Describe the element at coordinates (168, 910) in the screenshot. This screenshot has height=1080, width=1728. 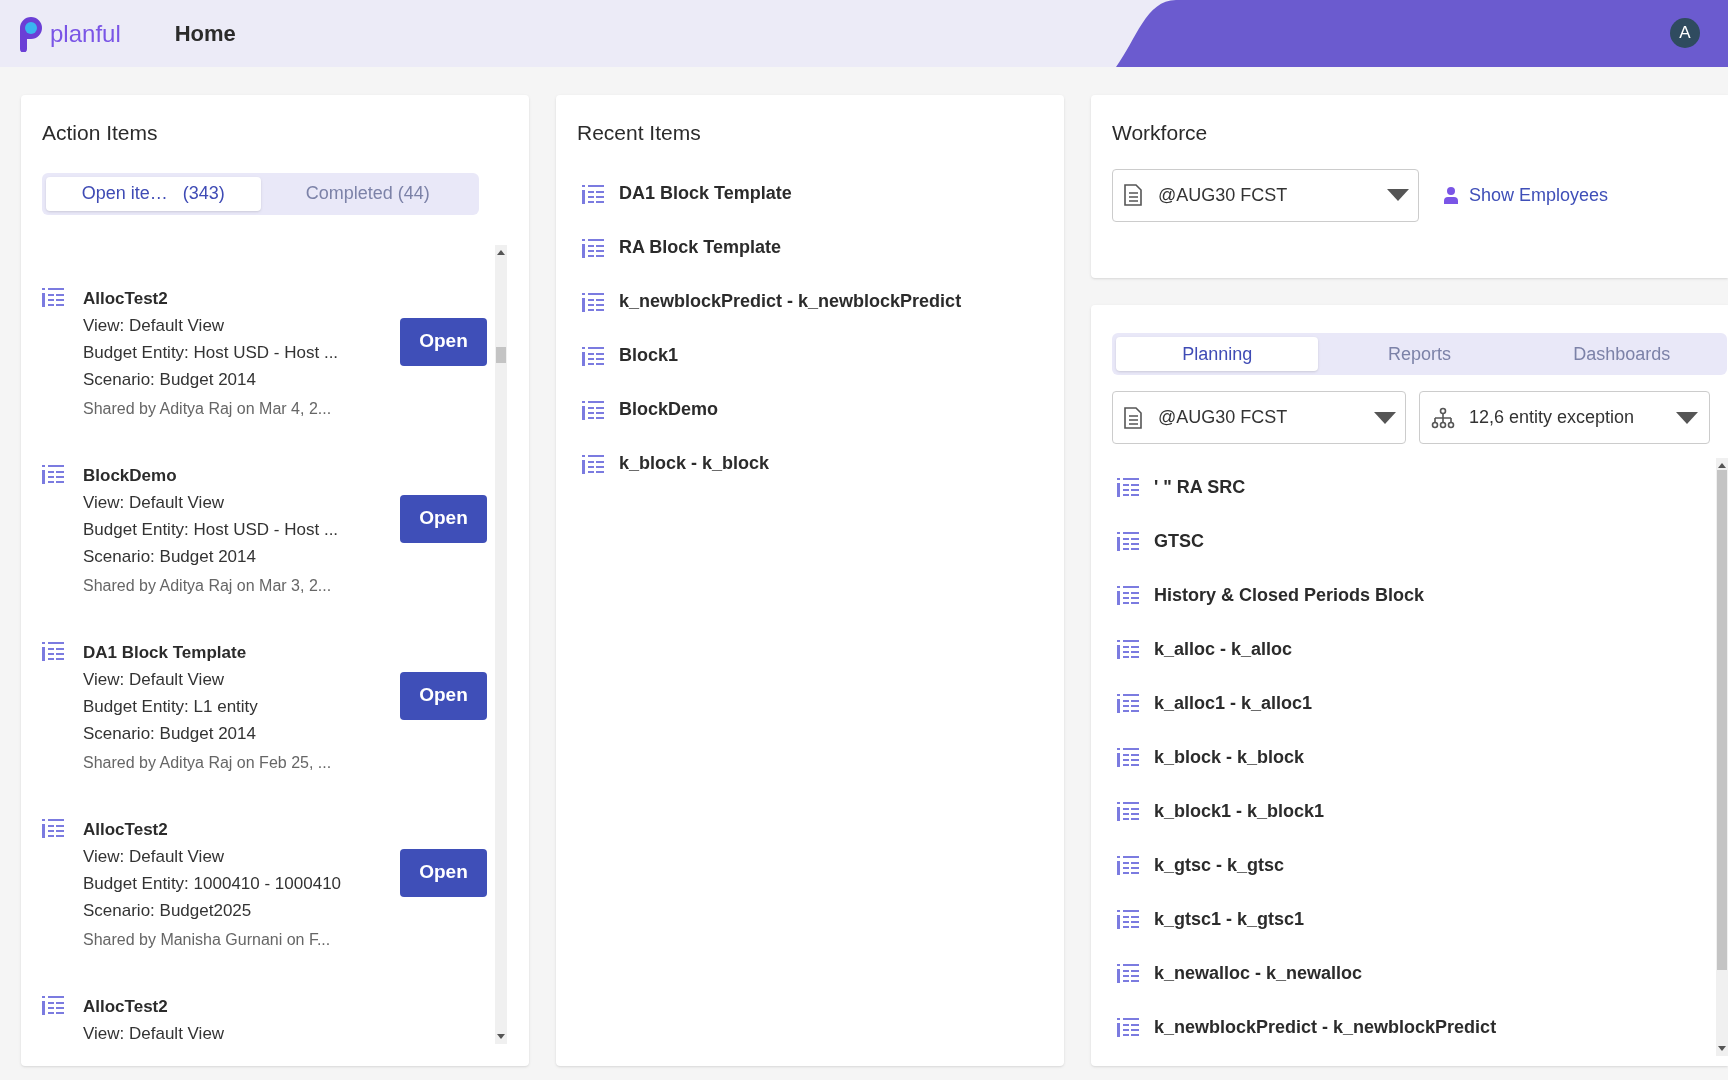
I see `item-detail: Scenario: Budget2025` at that location.